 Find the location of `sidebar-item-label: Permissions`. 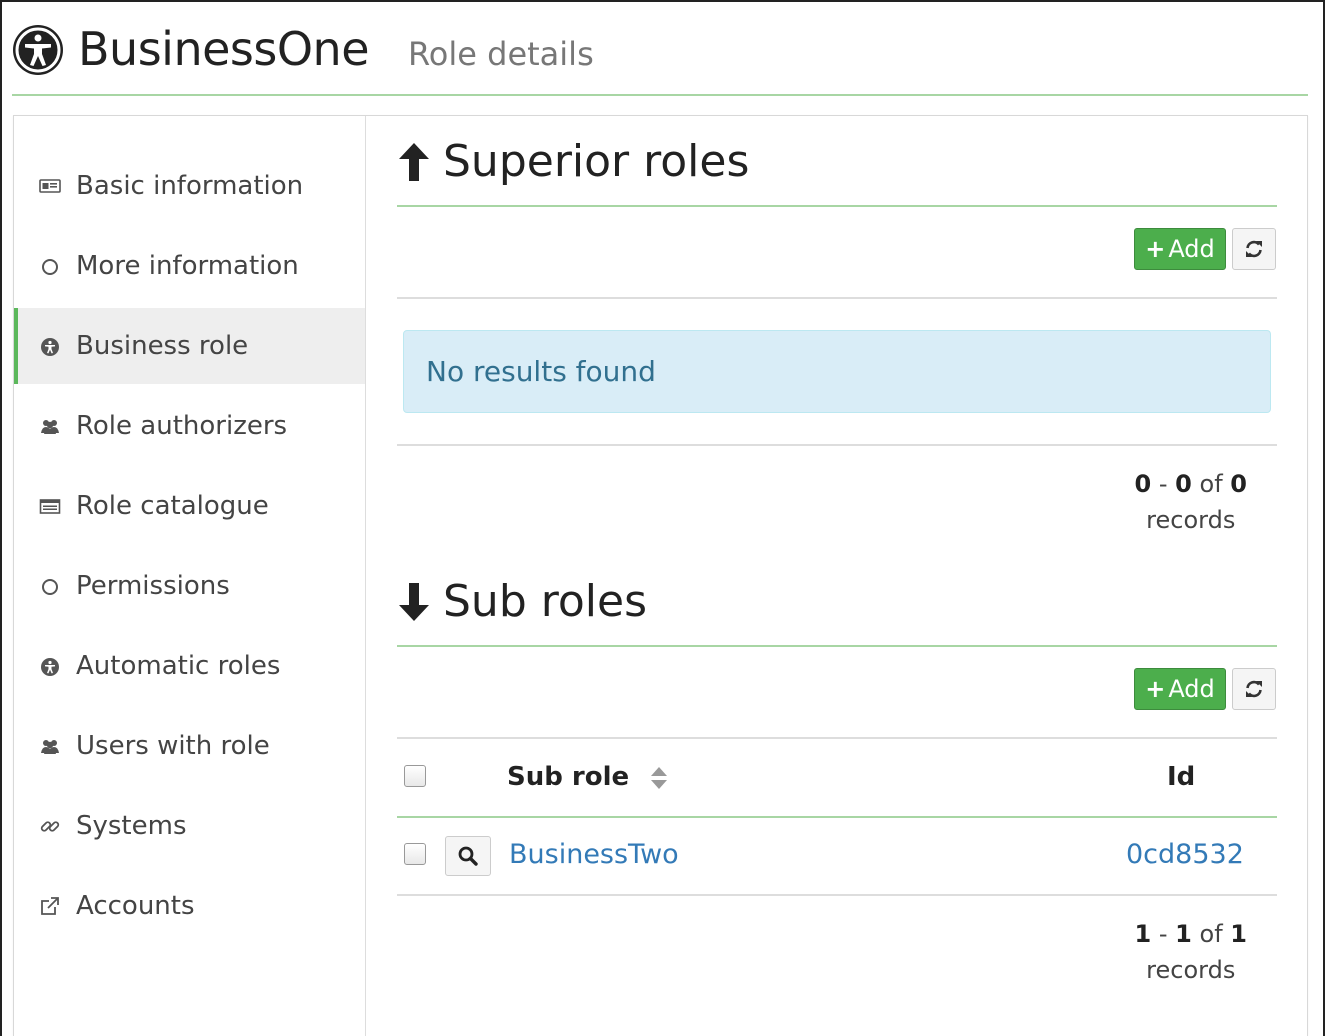

sidebar-item-label: Permissions is located at coordinates (153, 586).